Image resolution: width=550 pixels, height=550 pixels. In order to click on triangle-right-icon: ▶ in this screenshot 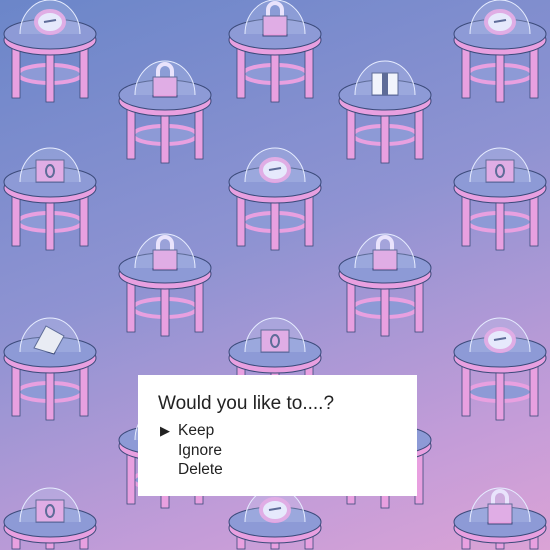, I will do `click(165, 430)`.